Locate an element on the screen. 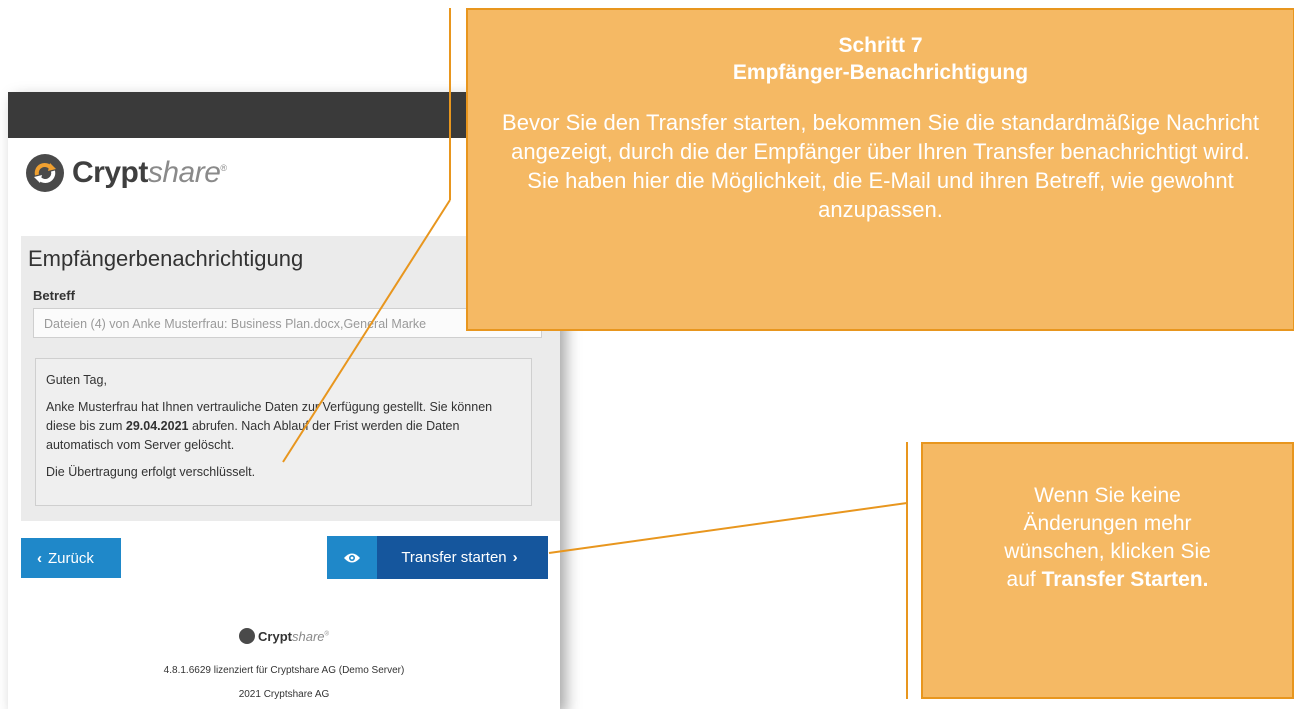  panel-title: Empfängerbenachrichtigung is located at coordinates (166, 258).